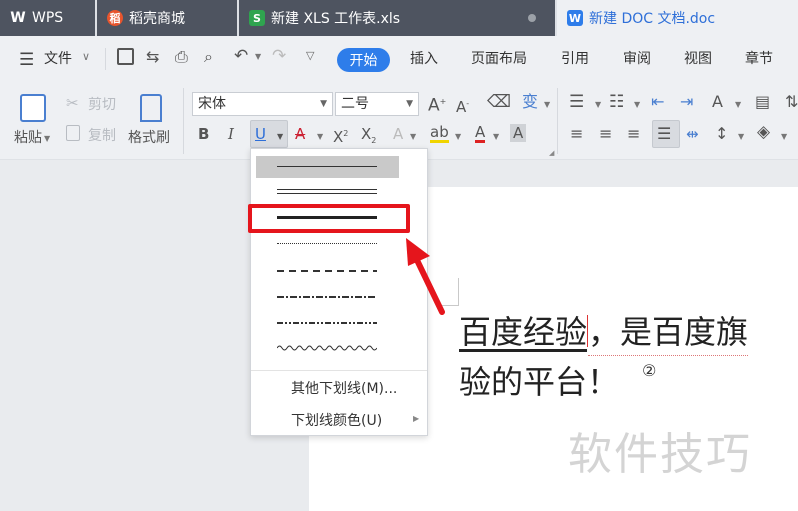  What do you see at coordinates (416, 418) in the screenshot?
I see `submenu-arrow-icon: ▶` at bounding box center [416, 418].